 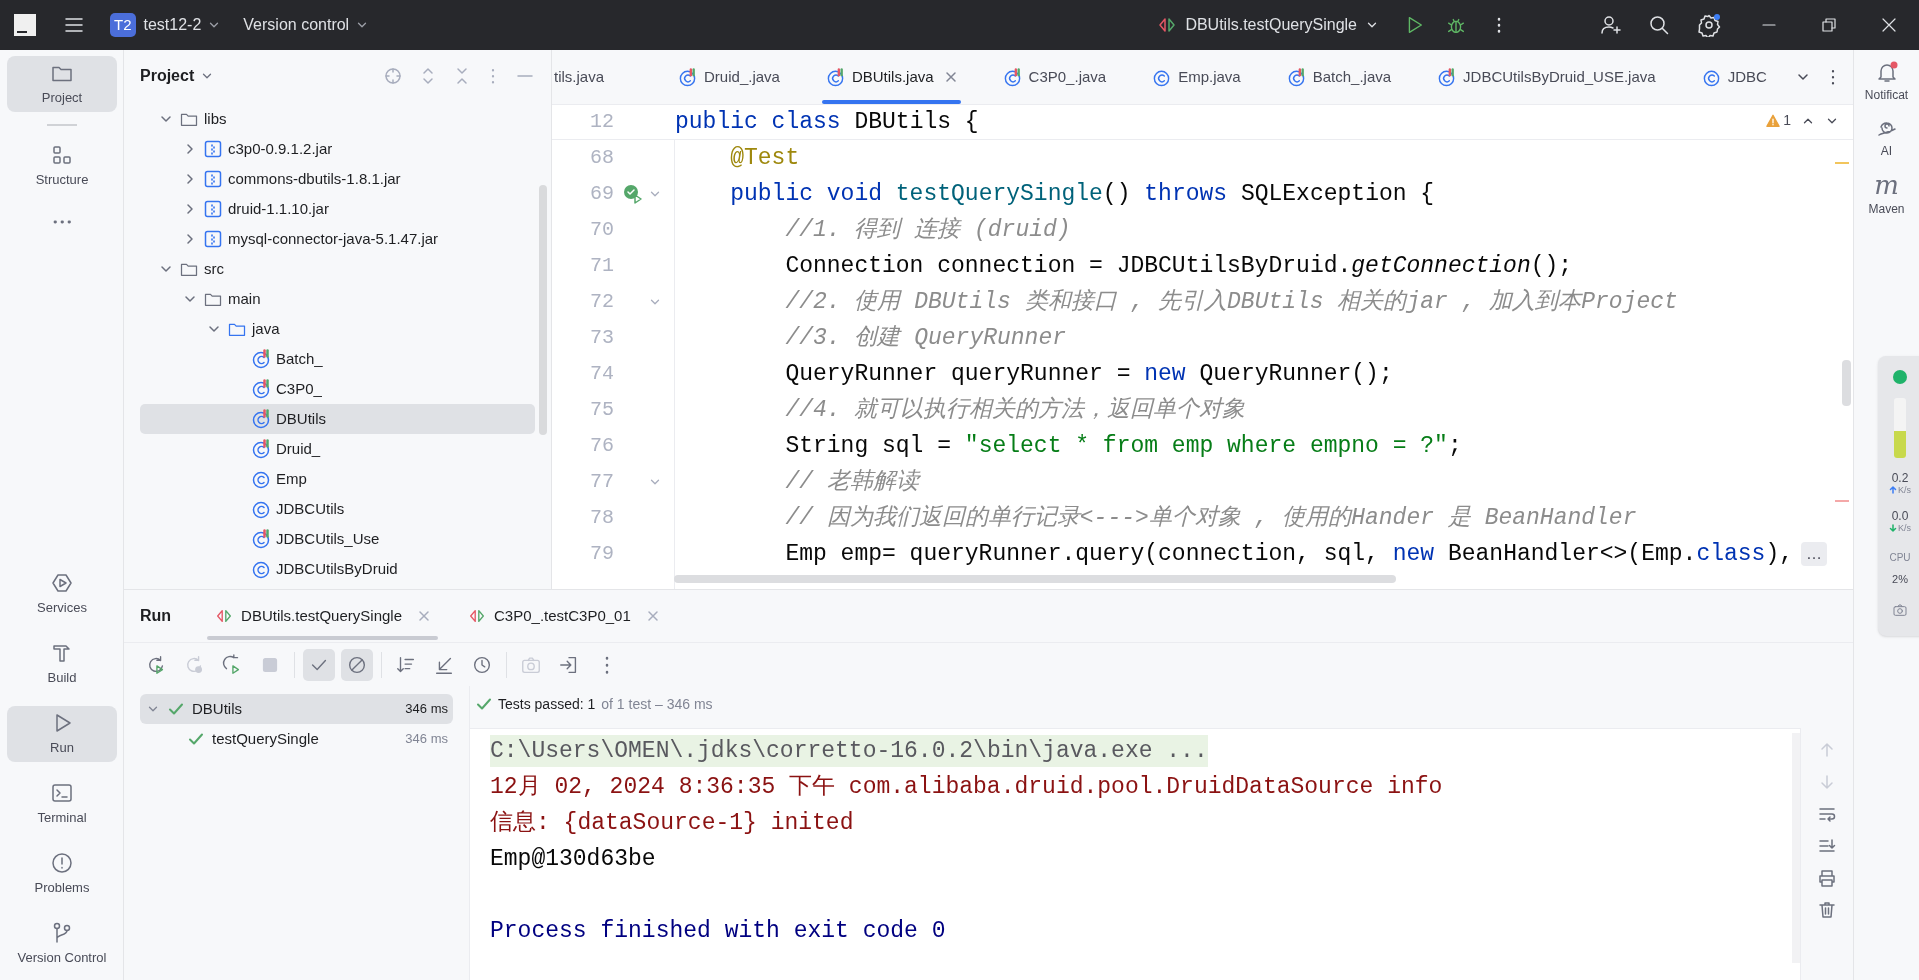 What do you see at coordinates (926, 338) in the screenshot?
I see `code-line: //3. 创建 QueryRunner` at bounding box center [926, 338].